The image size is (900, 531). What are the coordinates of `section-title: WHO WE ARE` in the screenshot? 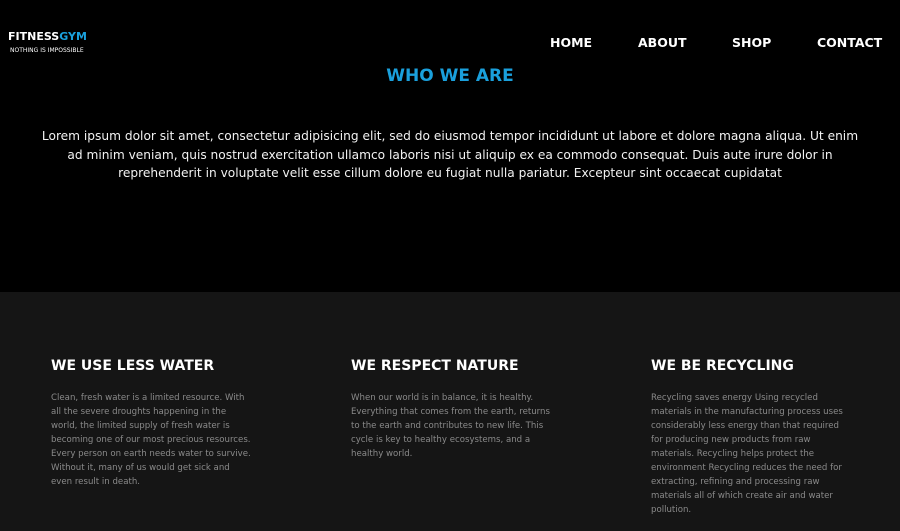 It's located at (450, 76).